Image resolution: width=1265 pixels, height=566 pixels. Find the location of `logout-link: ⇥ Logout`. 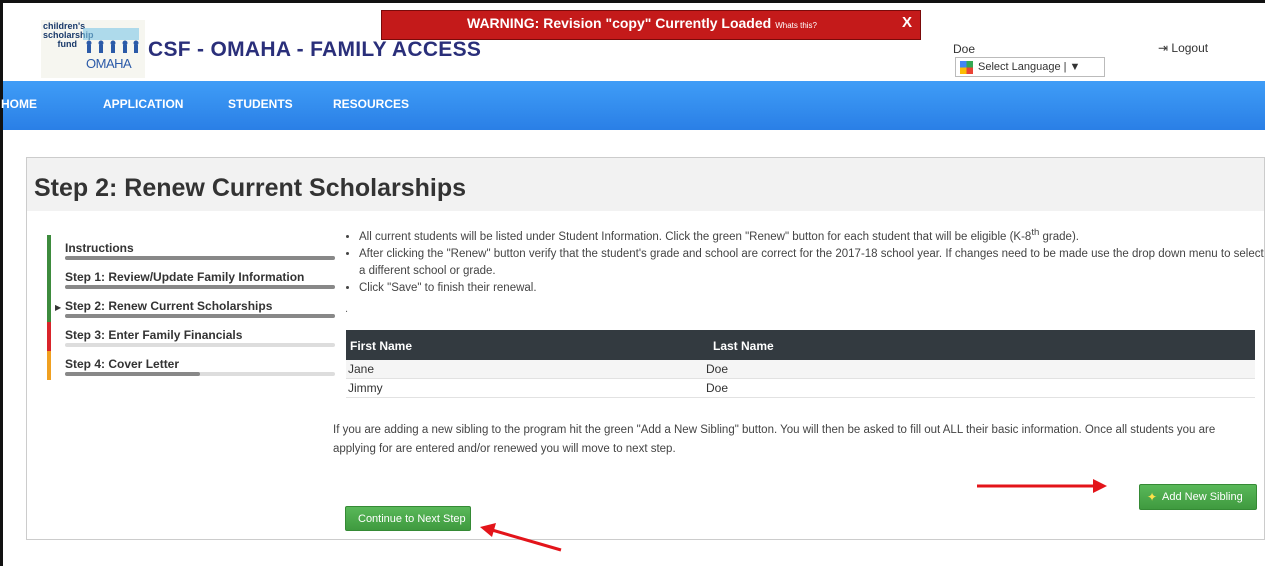

logout-link: ⇥ Logout is located at coordinates (1183, 48).